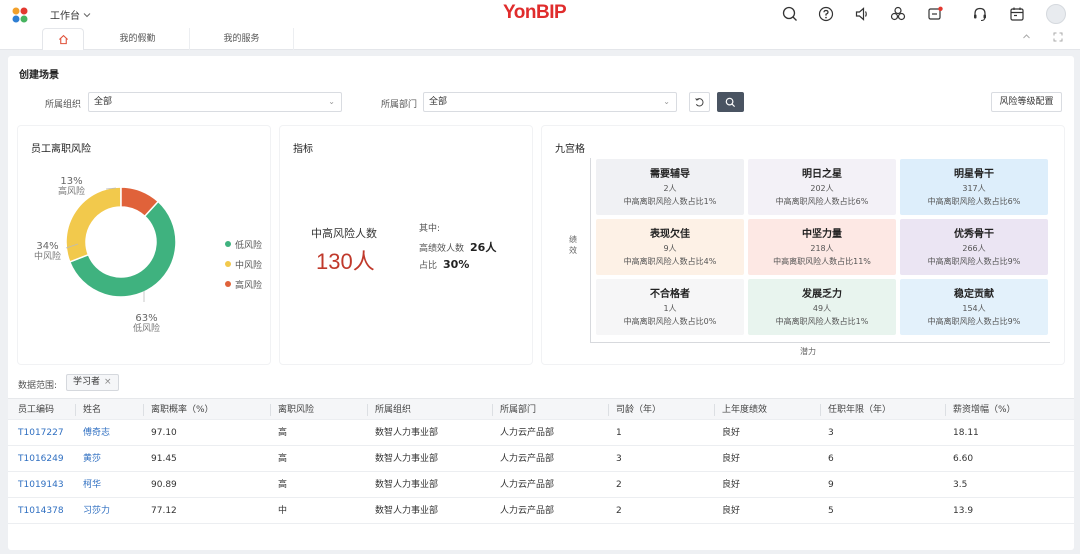 The width and height of the screenshot is (1080, 554). Describe the element at coordinates (41, 459) in the screenshot. I see `employee-code-link: T1016249` at that location.